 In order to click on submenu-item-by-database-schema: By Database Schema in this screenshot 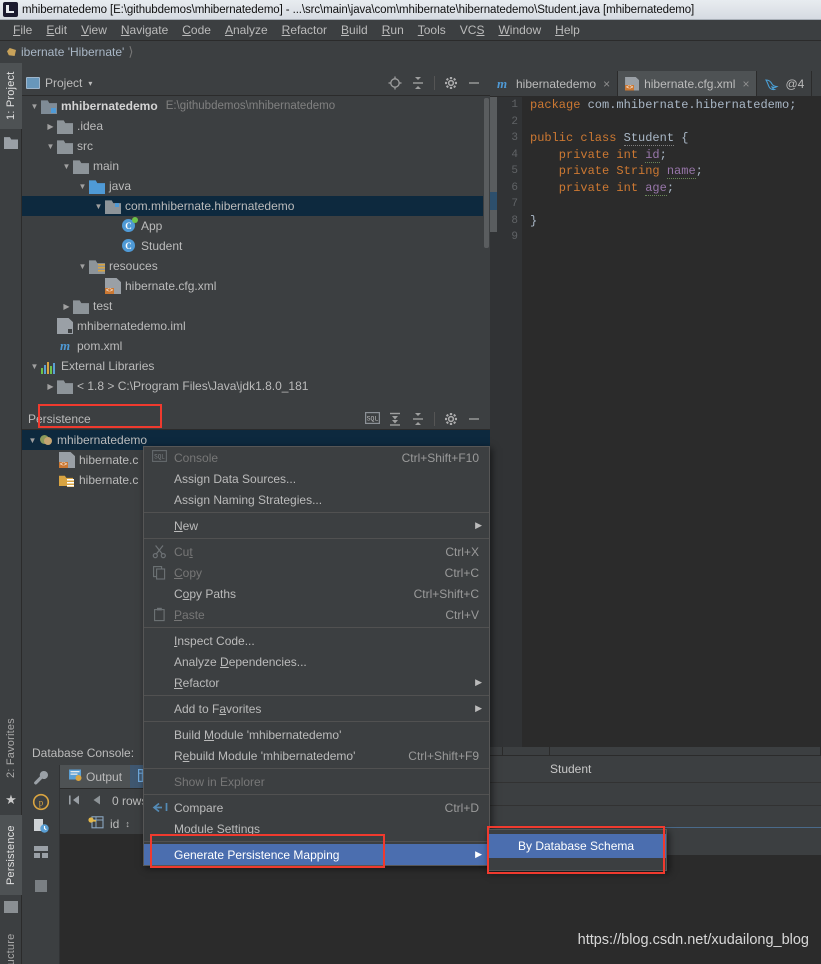, I will do `click(577, 846)`.